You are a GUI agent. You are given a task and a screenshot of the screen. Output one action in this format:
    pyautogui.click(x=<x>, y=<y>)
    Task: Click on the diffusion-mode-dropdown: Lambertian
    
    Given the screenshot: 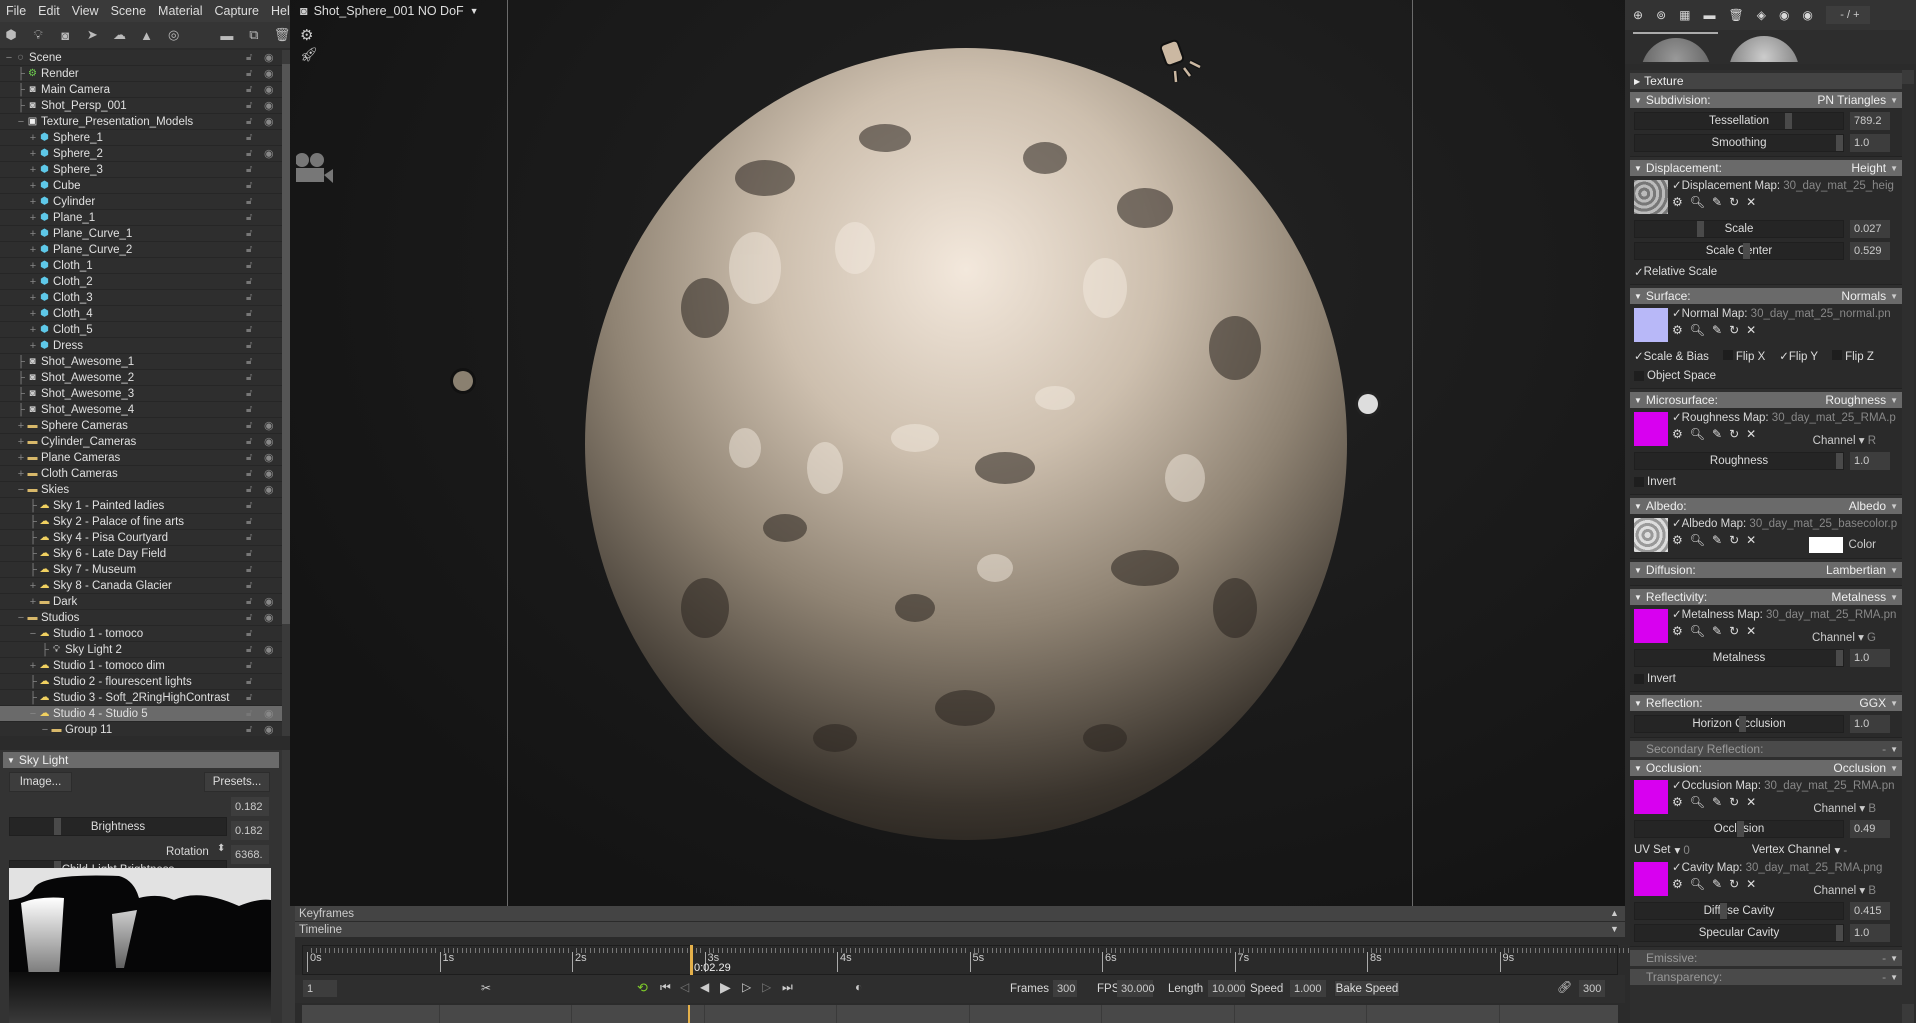 What is the action you would take?
    pyautogui.click(x=1856, y=570)
    